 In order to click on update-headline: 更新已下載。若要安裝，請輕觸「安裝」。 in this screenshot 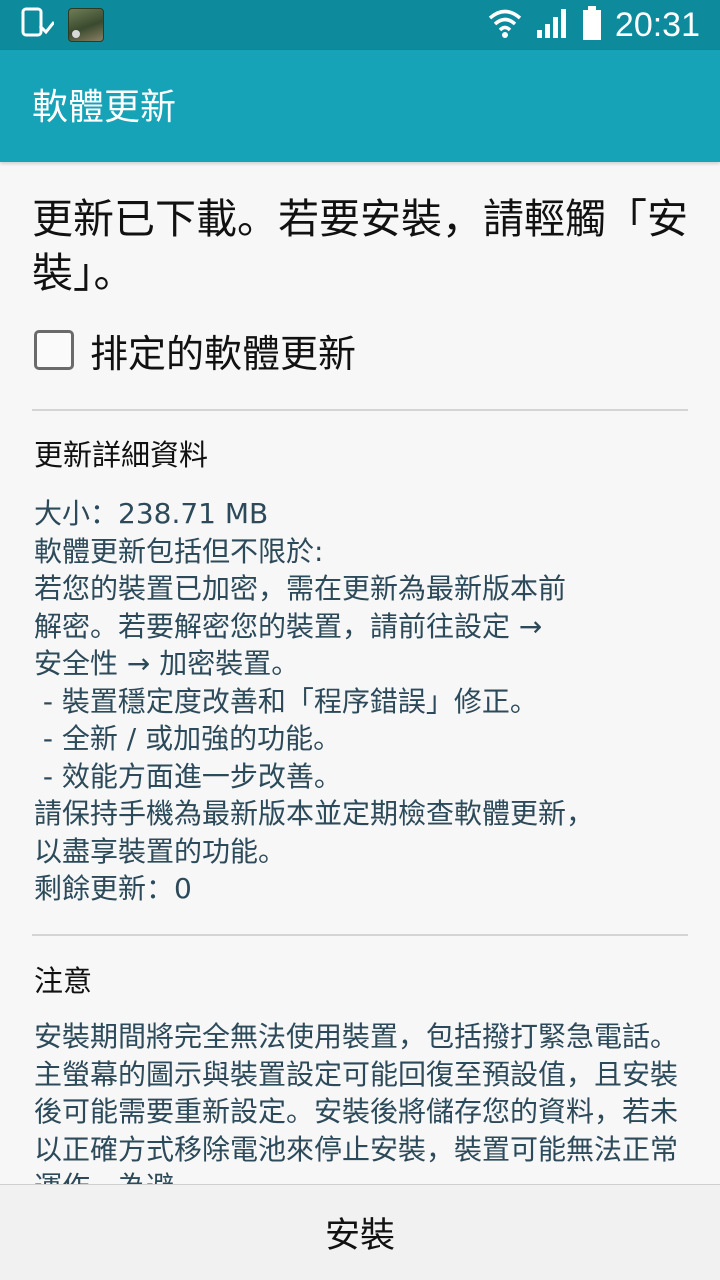, I will do `click(360, 246)`.